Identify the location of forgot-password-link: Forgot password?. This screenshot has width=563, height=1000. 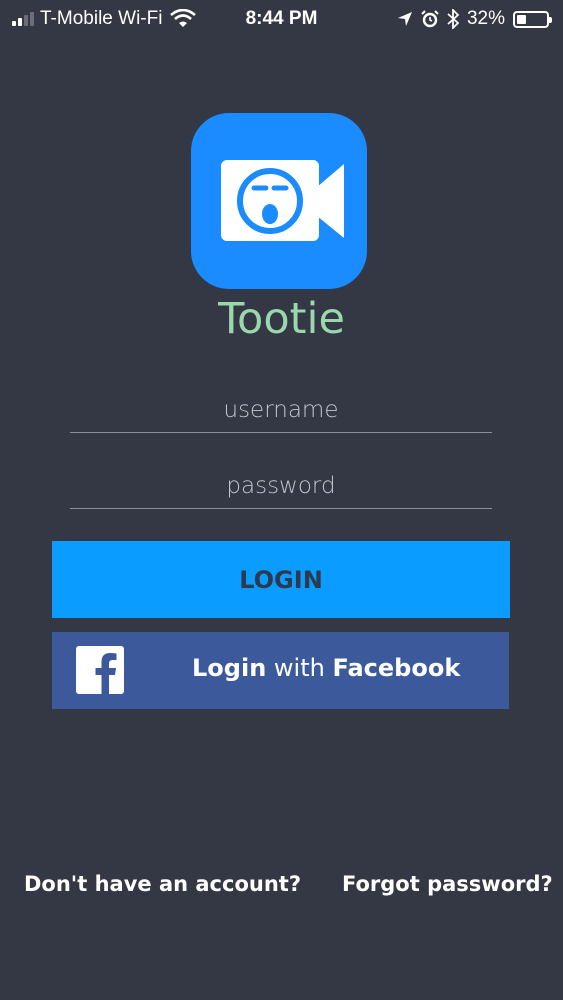
(447, 884).